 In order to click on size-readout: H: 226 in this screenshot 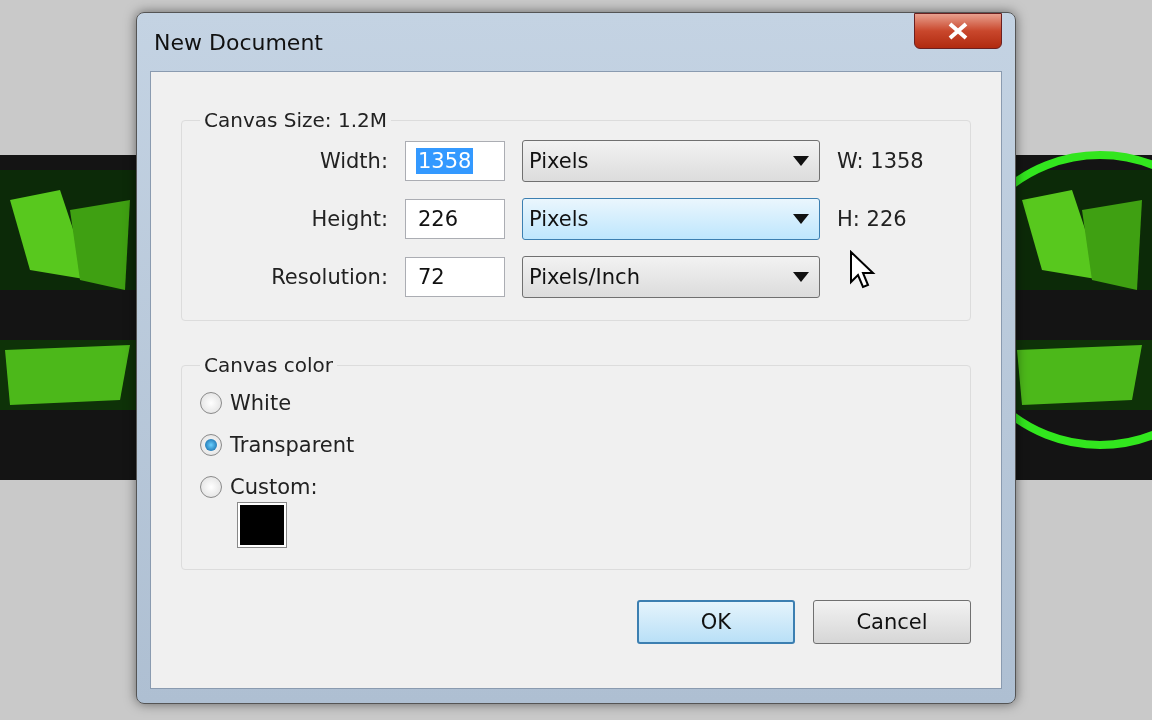, I will do `click(872, 219)`.